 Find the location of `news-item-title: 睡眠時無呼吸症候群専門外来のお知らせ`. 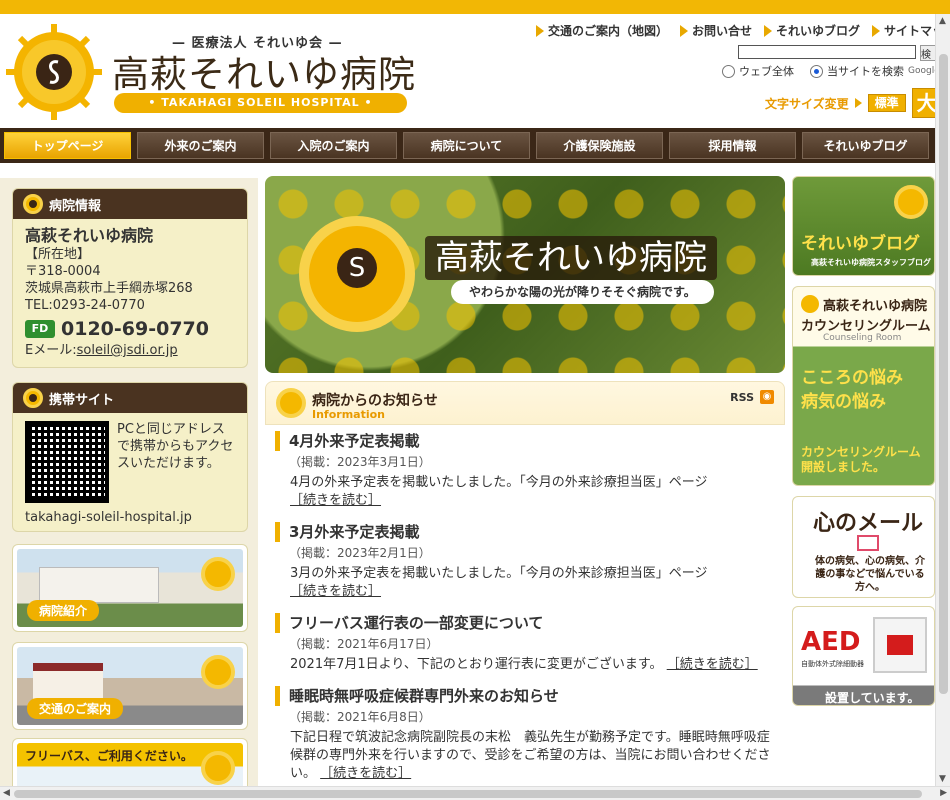

news-item-title: 睡眠時無呼吸症候群専門外来のお知らせ is located at coordinates (525, 696).